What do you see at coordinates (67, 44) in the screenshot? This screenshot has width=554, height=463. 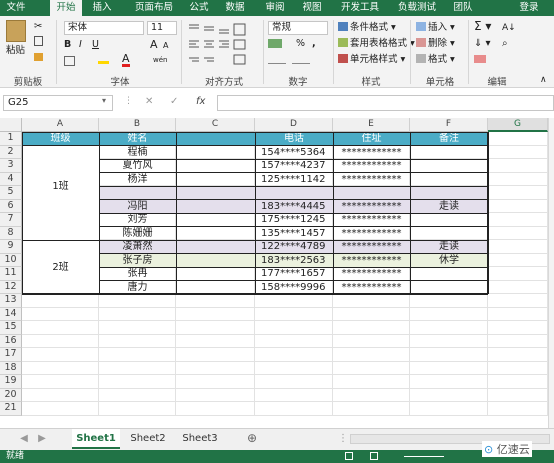 I see `bold-button: B` at bounding box center [67, 44].